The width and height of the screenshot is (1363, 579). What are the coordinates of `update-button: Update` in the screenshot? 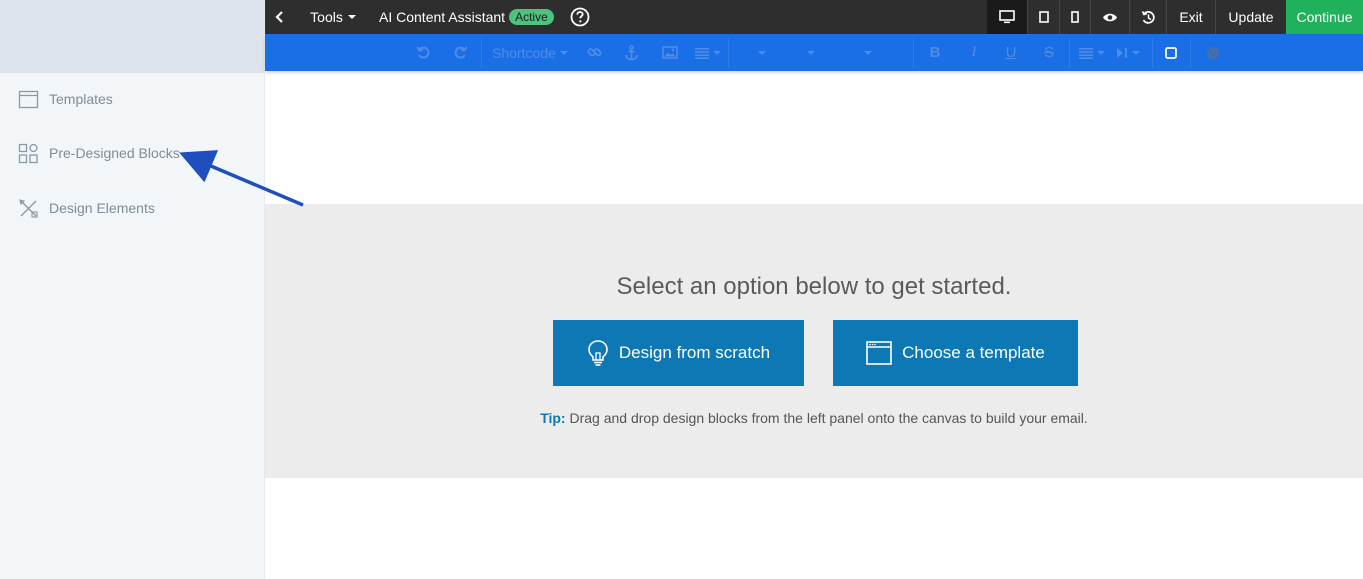 It's located at (1251, 17).